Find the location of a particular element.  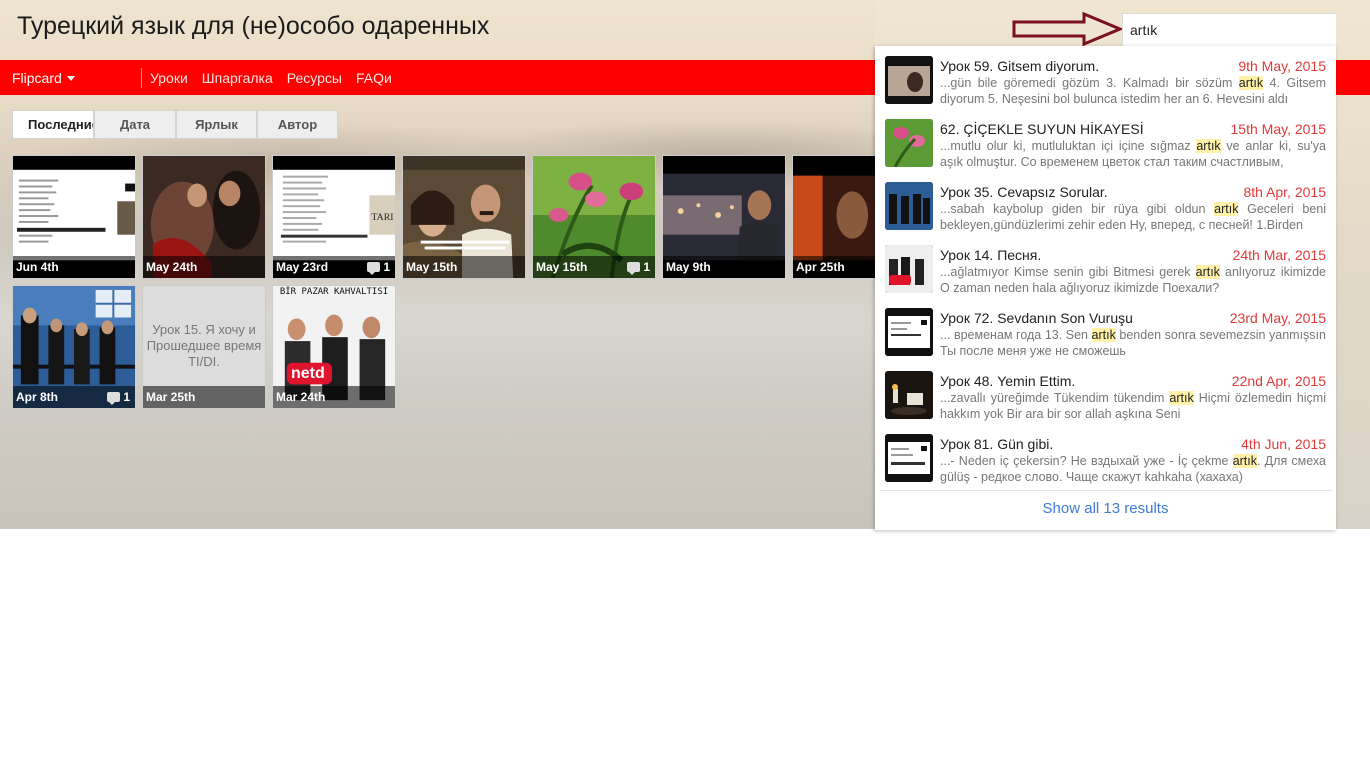

post-date: Jun 4th is located at coordinates (74, 267).